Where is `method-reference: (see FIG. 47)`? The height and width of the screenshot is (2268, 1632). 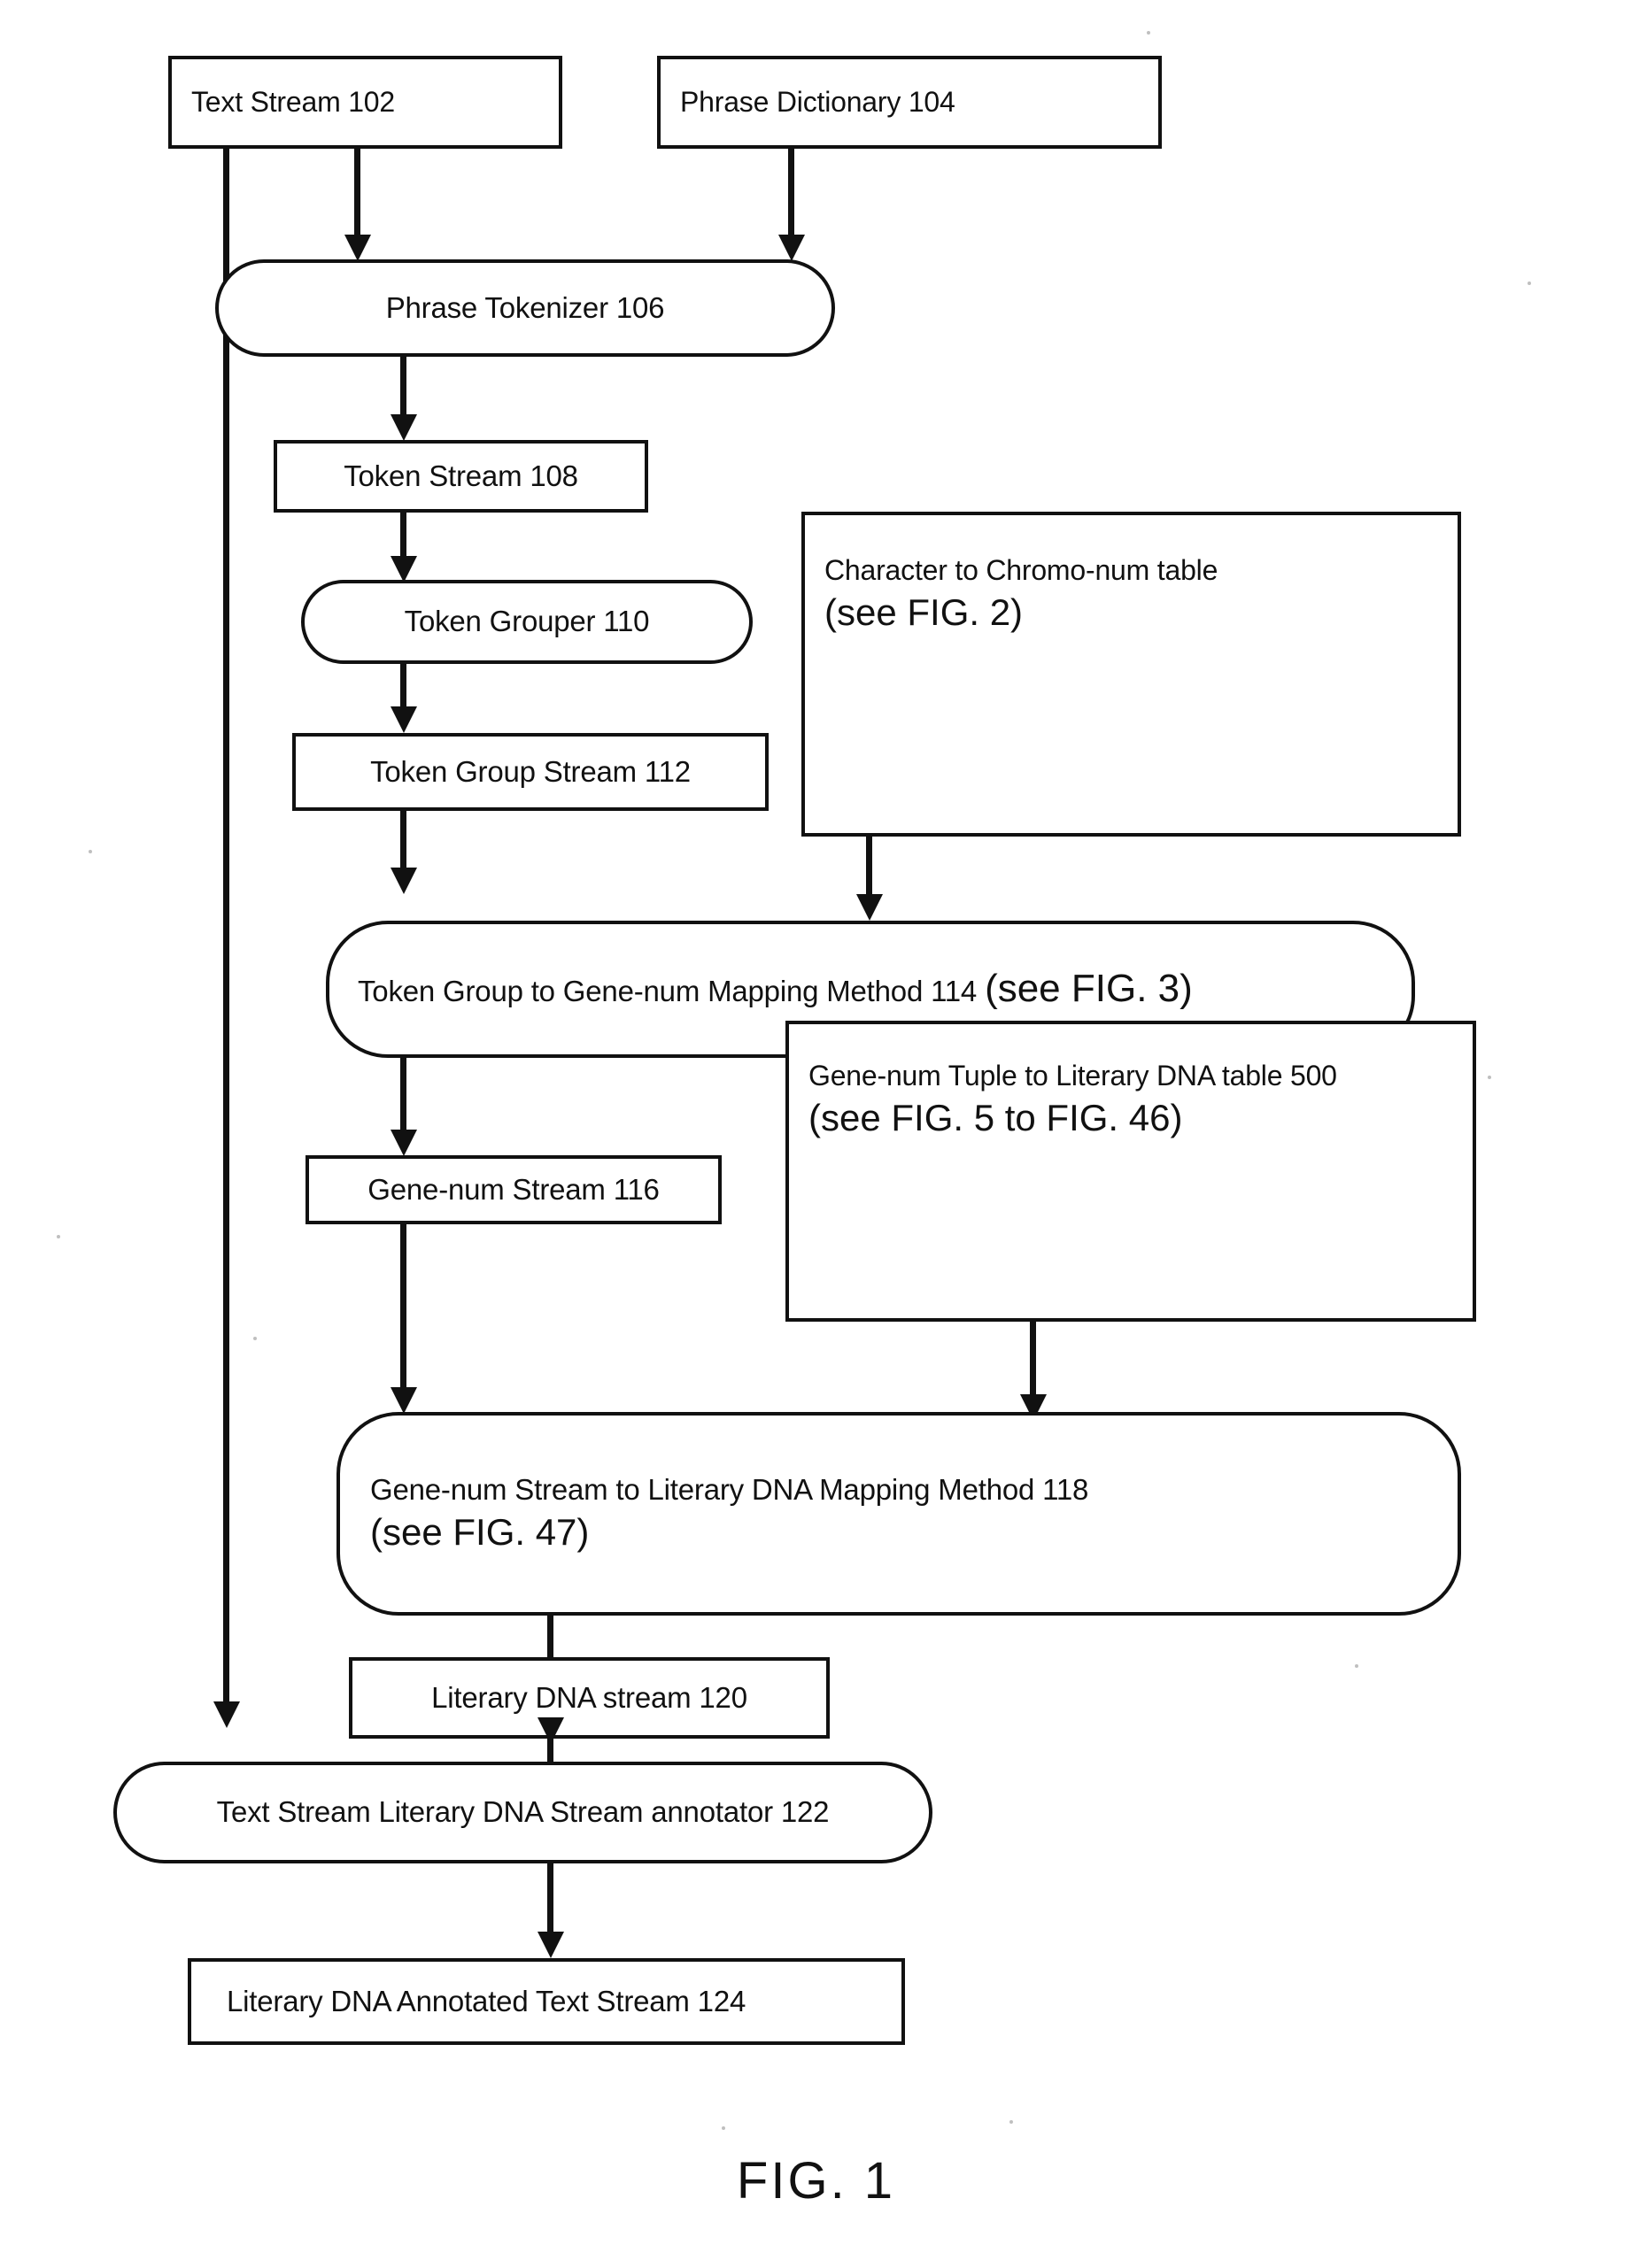 method-reference: (see FIG. 47) is located at coordinates (480, 1532).